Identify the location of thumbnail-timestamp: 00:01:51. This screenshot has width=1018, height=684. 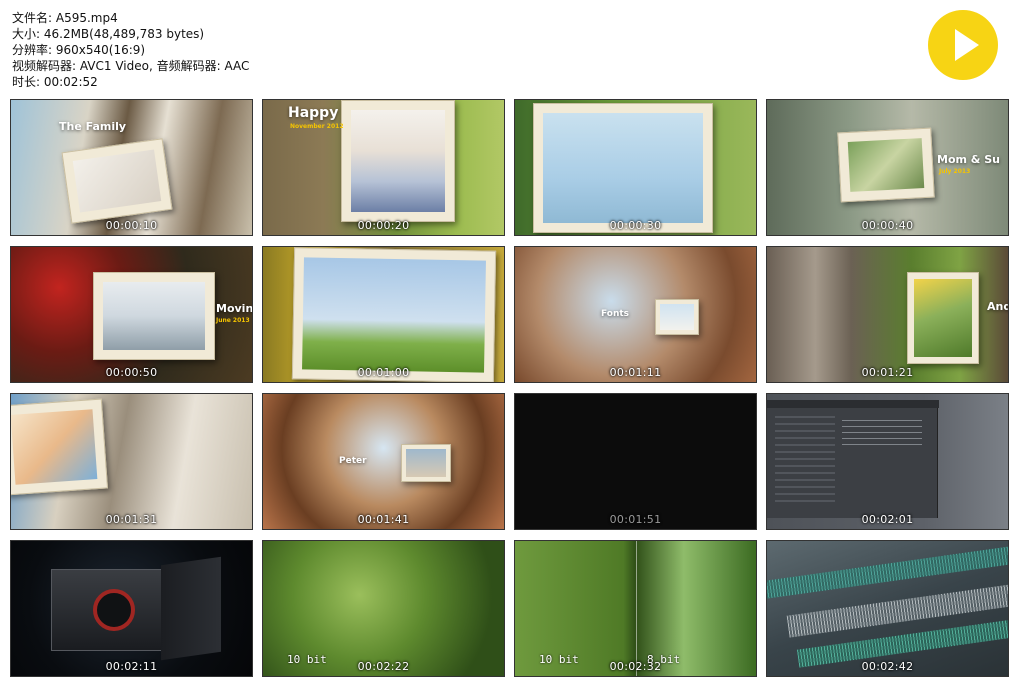
(635, 519).